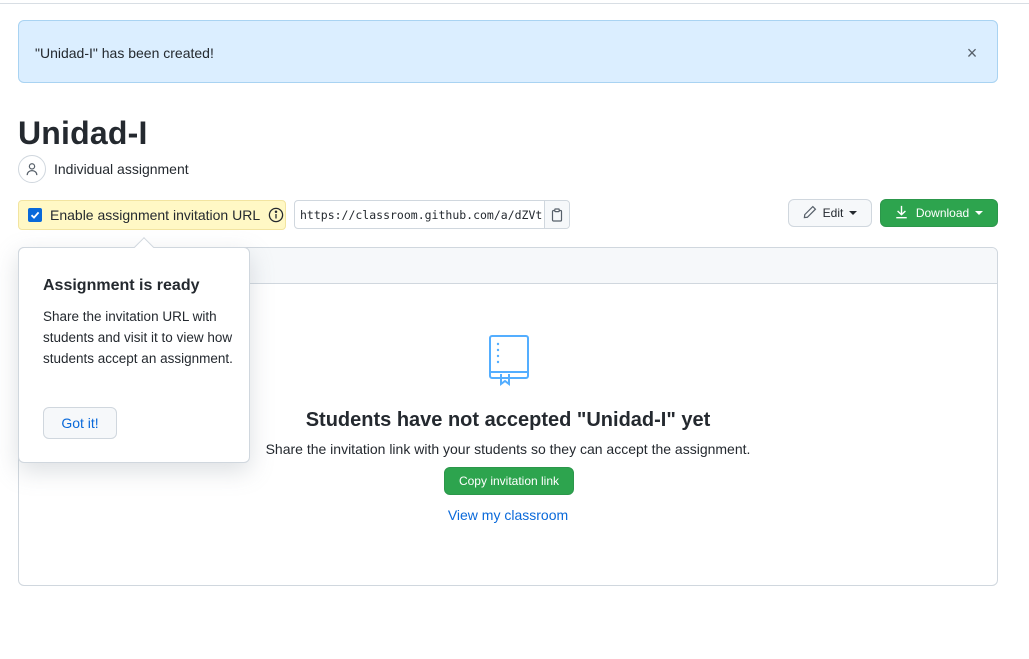  What do you see at coordinates (508, 515) in the screenshot?
I see `view-classroom-link: View my classroom` at bounding box center [508, 515].